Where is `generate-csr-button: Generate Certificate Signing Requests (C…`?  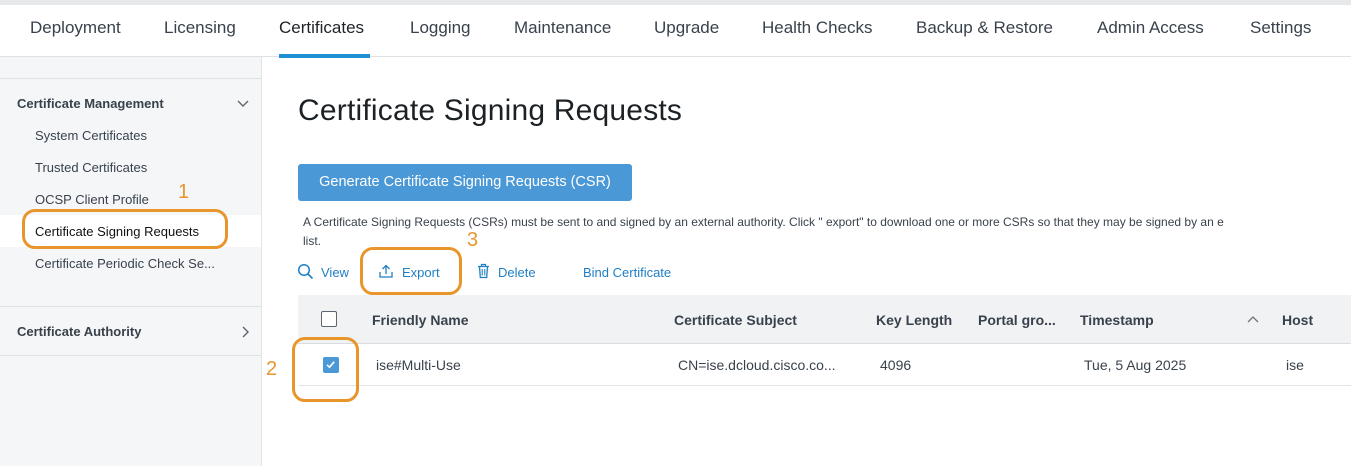
generate-csr-button: Generate Certificate Signing Requests (C… is located at coordinates (465, 182).